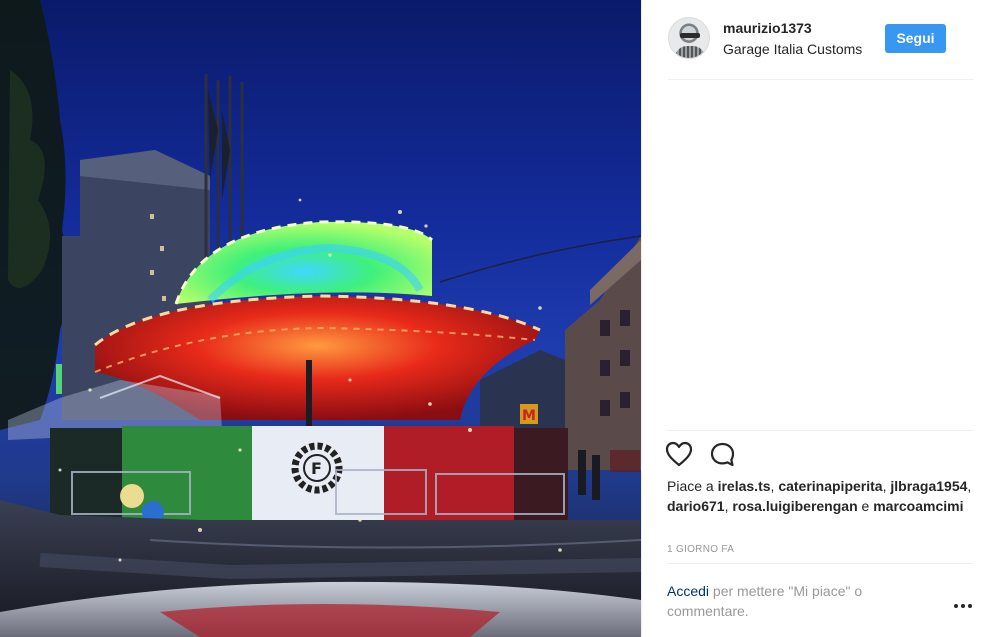 This screenshot has height=637, width=1000. What do you see at coordinates (316, 468) in the screenshot?
I see `svg-text: F` at bounding box center [316, 468].